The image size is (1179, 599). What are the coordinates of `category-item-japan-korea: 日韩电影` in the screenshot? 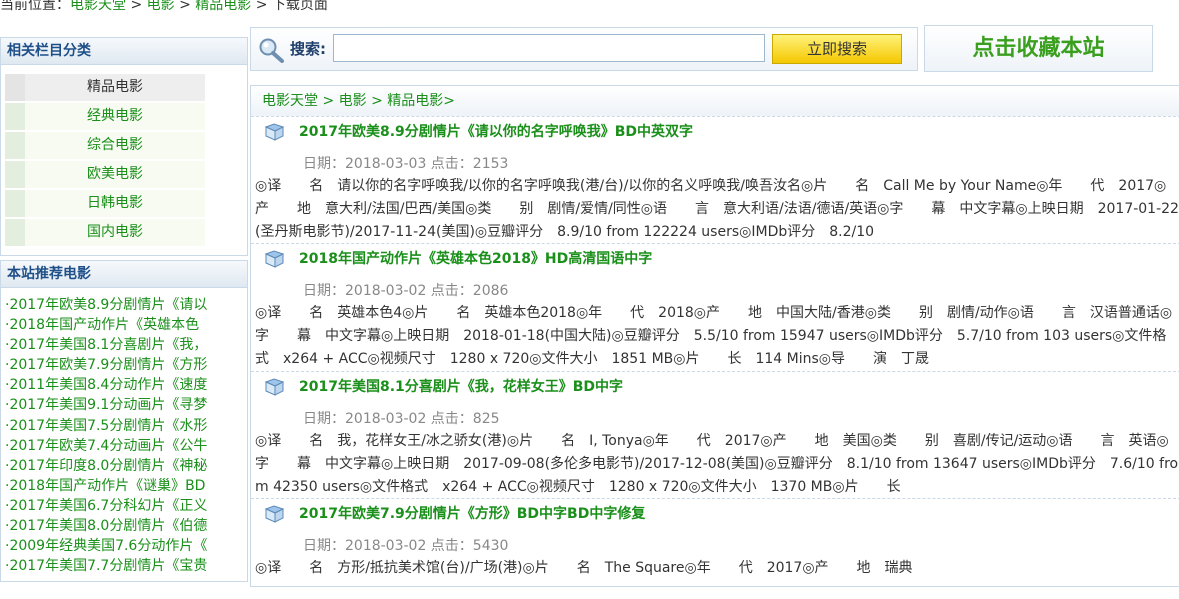 It's located at (105, 203).